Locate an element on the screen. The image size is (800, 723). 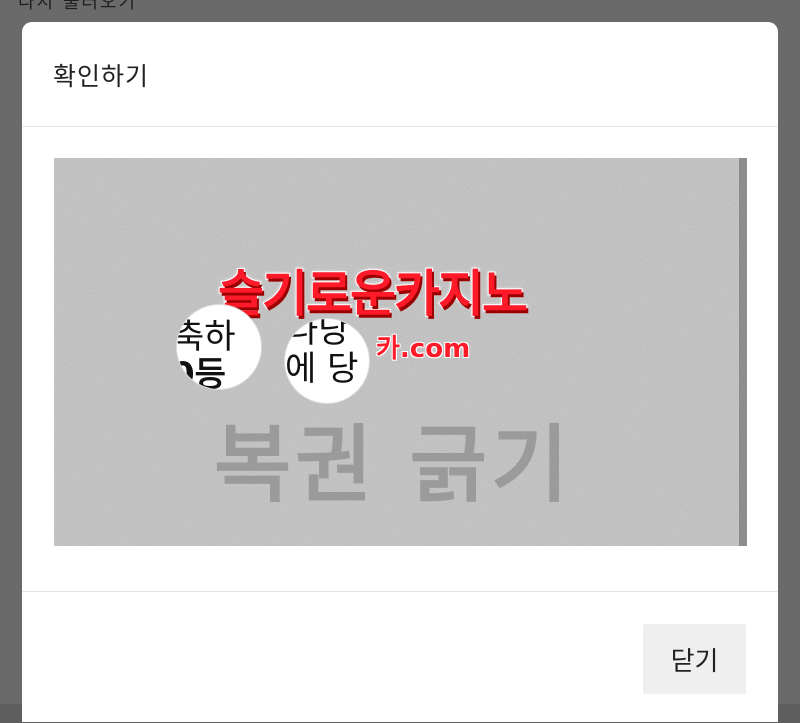
scratch-title: 복권 긁기 is located at coordinates (393, 465).